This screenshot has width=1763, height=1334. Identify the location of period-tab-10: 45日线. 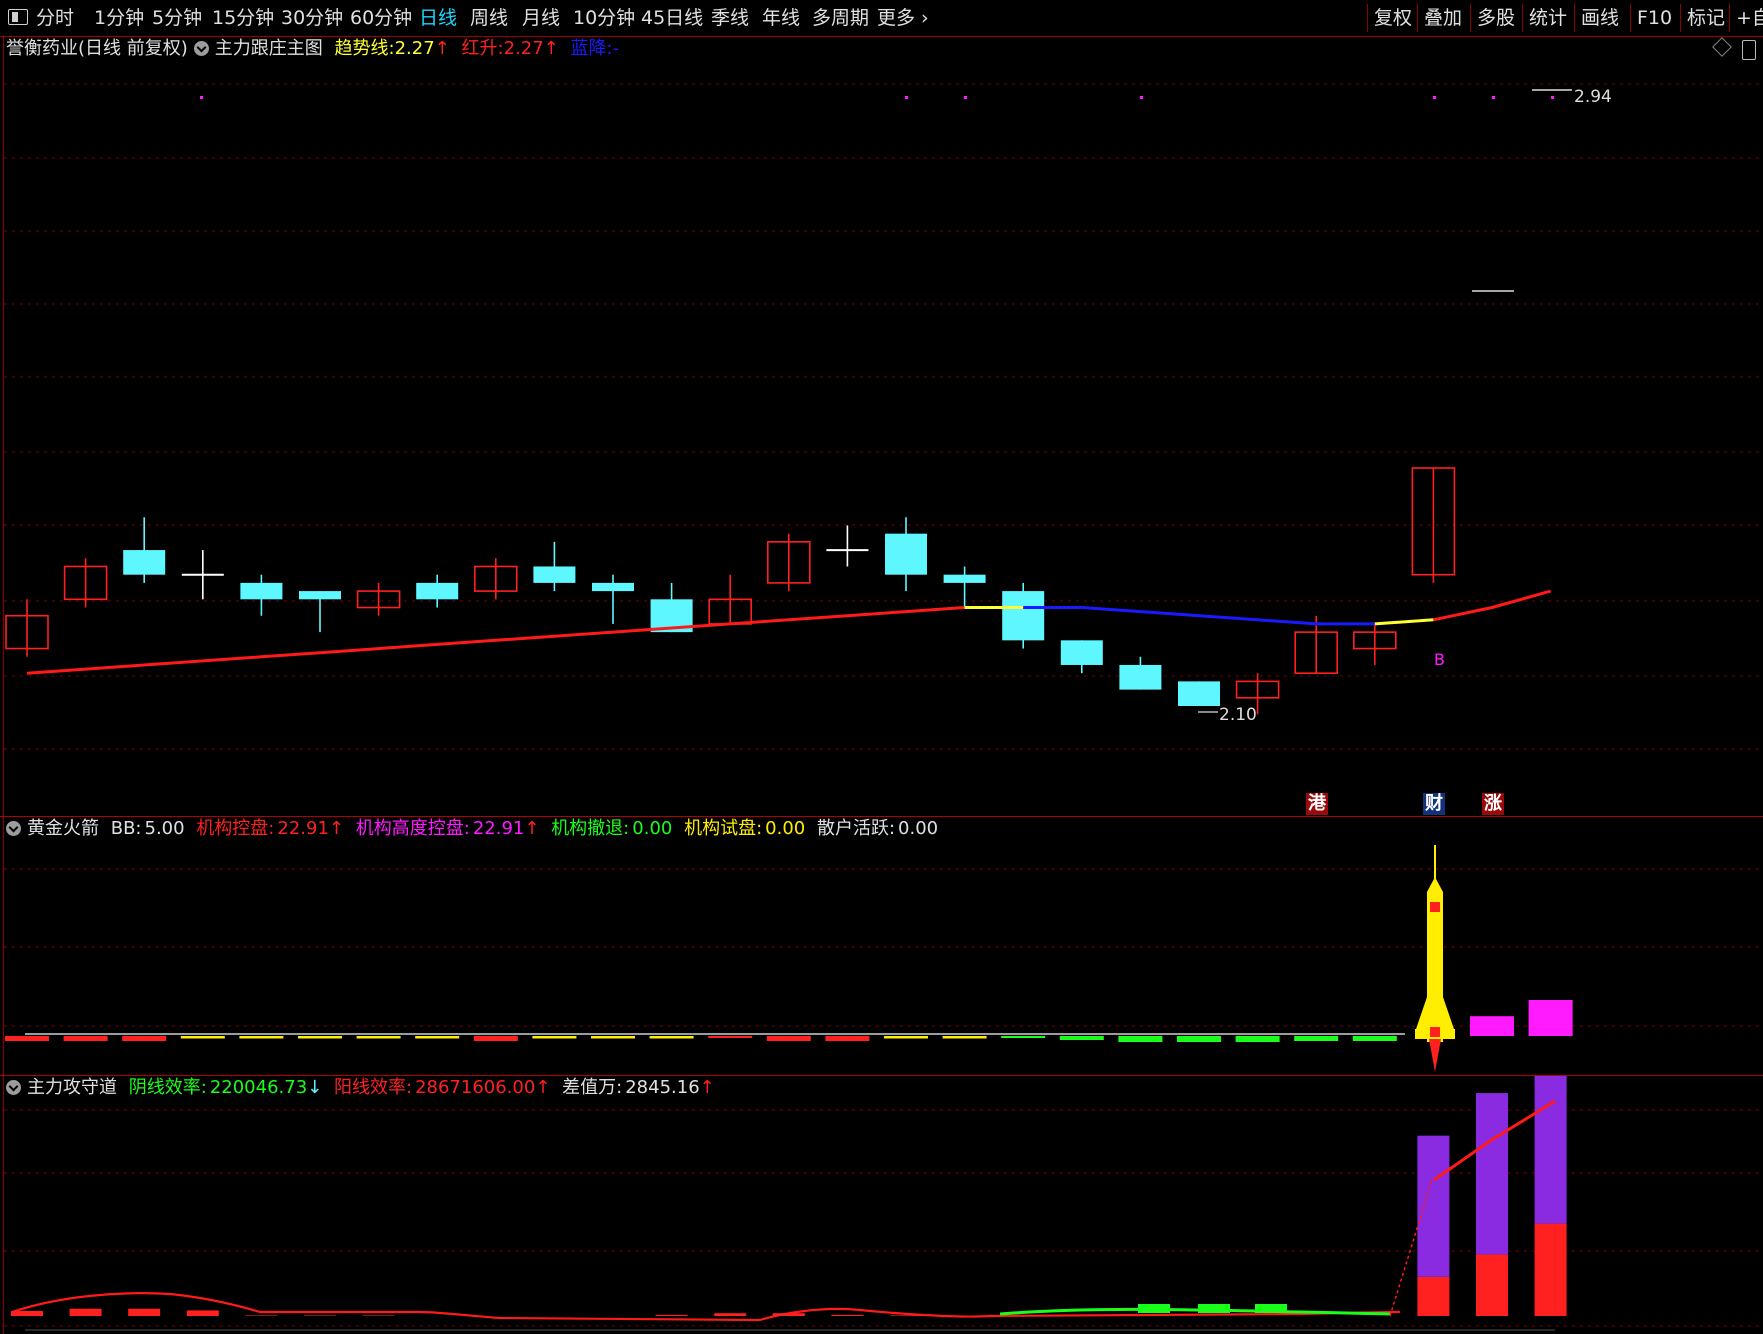
(672, 18).